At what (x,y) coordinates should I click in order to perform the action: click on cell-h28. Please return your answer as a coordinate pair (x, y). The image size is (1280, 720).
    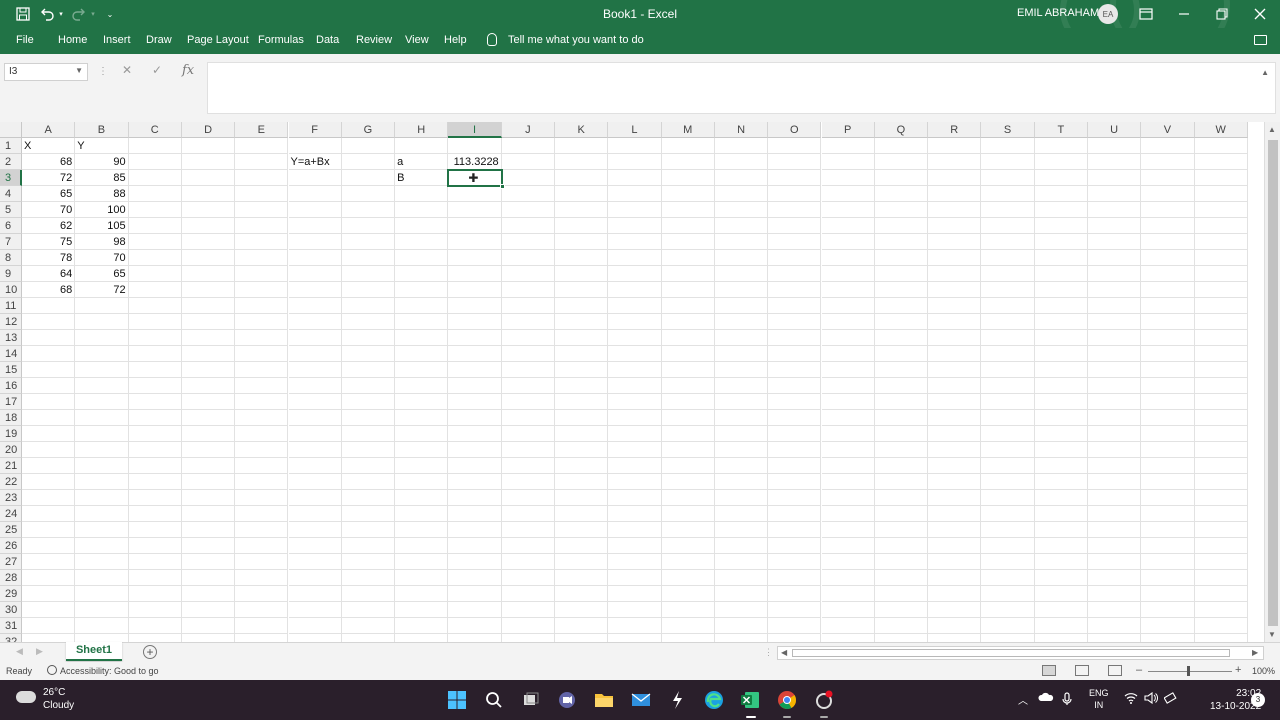
    Looking at the image, I should click on (422, 578).